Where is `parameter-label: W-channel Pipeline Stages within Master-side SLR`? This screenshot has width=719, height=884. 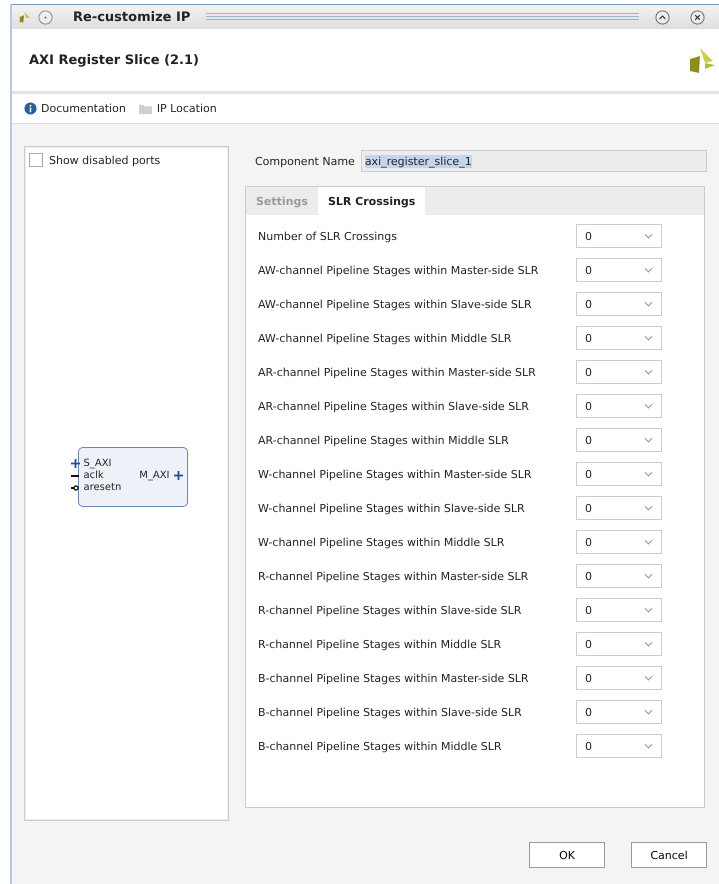 parameter-label: W-channel Pipeline Stages within Master-side SLR is located at coordinates (395, 474).